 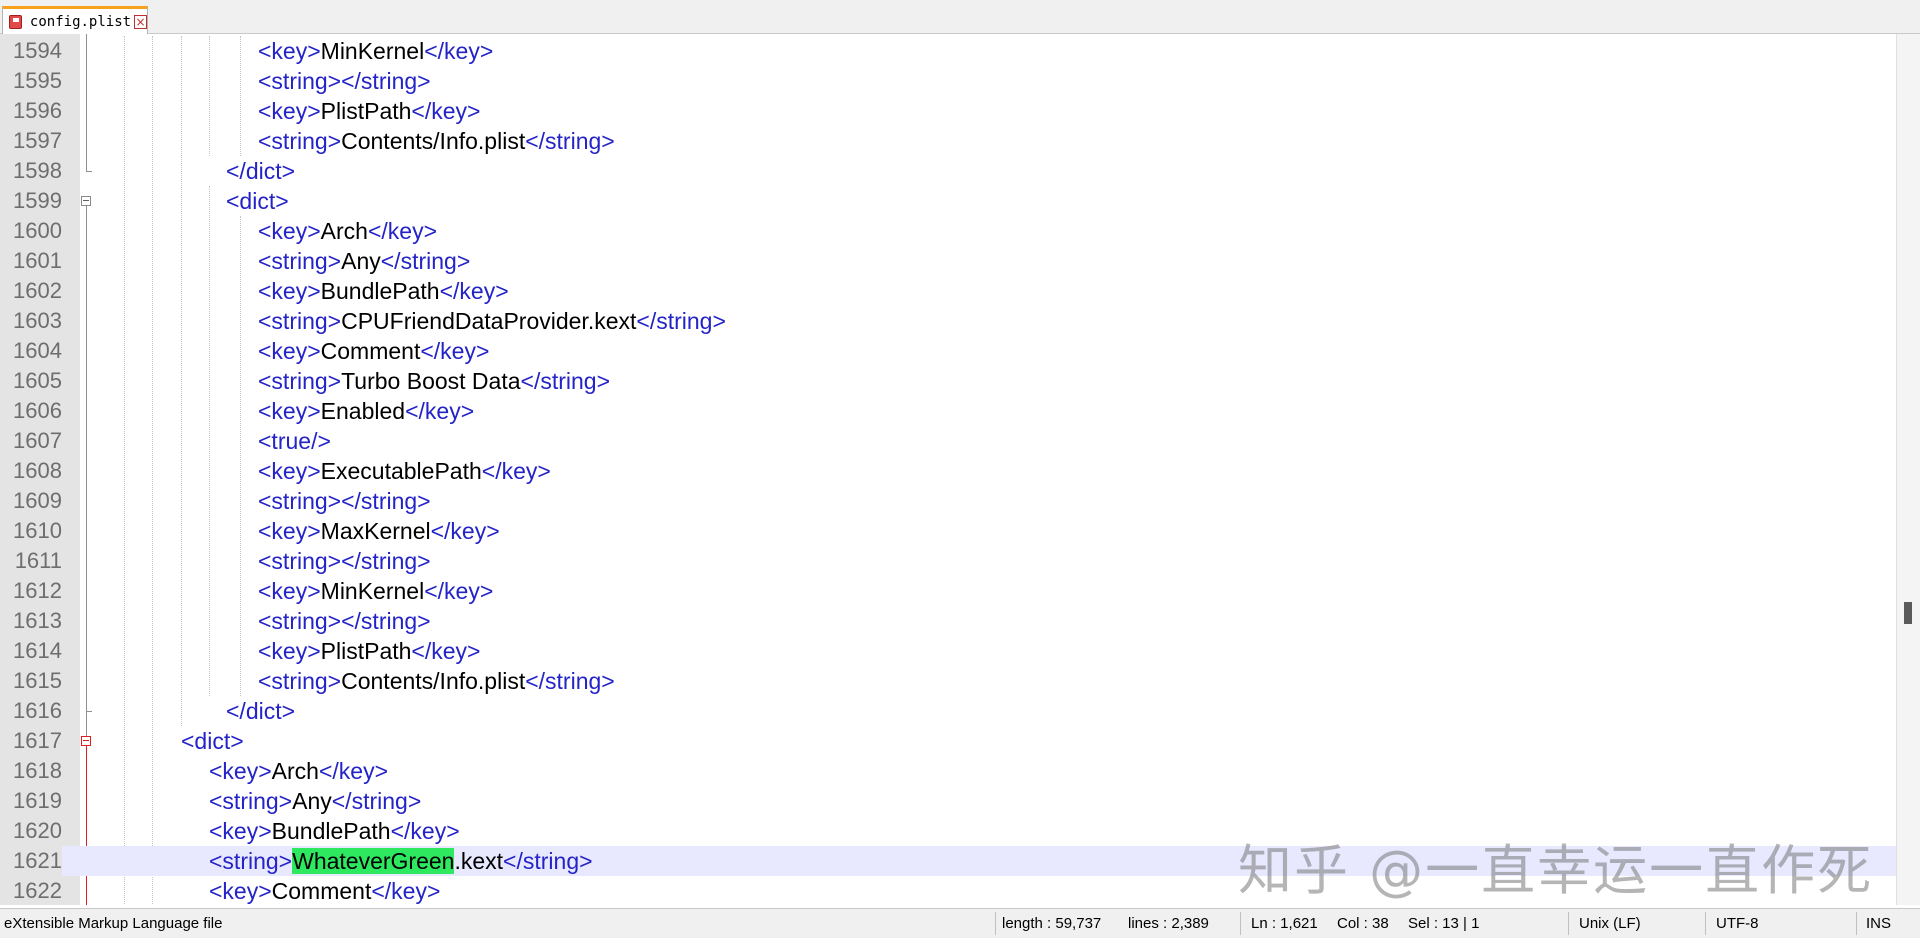 What do you see at coordinates (479, 861) in the screenshot?
I see `xml-value: .kext` at bounding box center [479, 861].